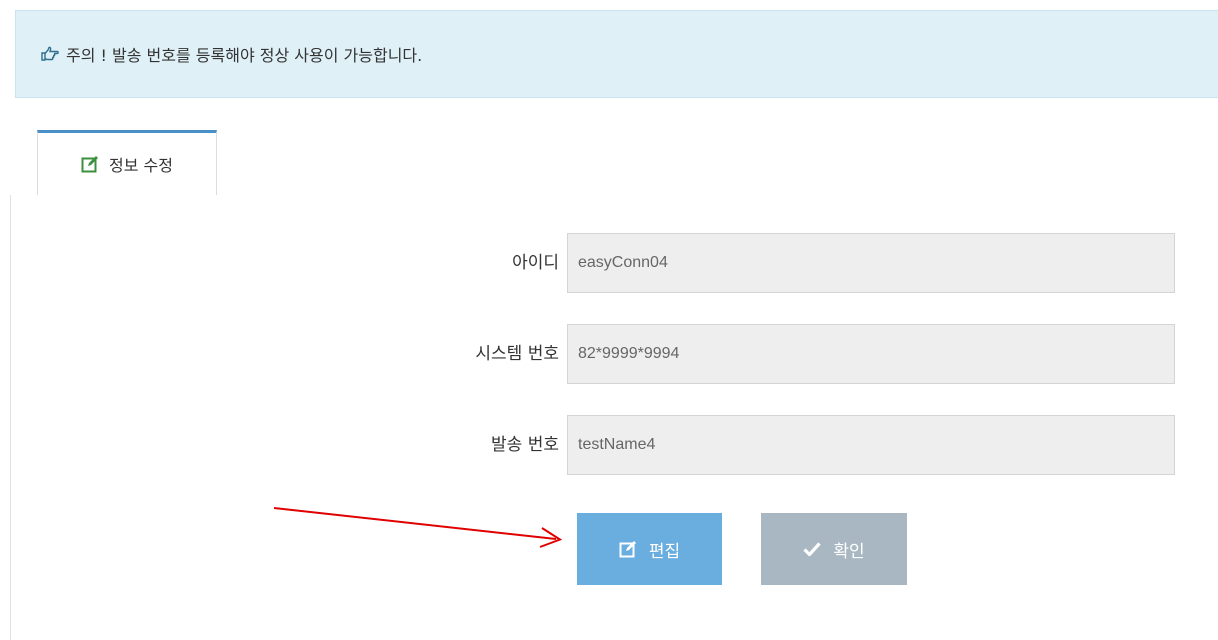 Image resolution: width=1218 pixels, height=640 pixels. Describe the element at coordinates (871, 445) in the screenshot. I see `sender-number-field: testName4` at that location.